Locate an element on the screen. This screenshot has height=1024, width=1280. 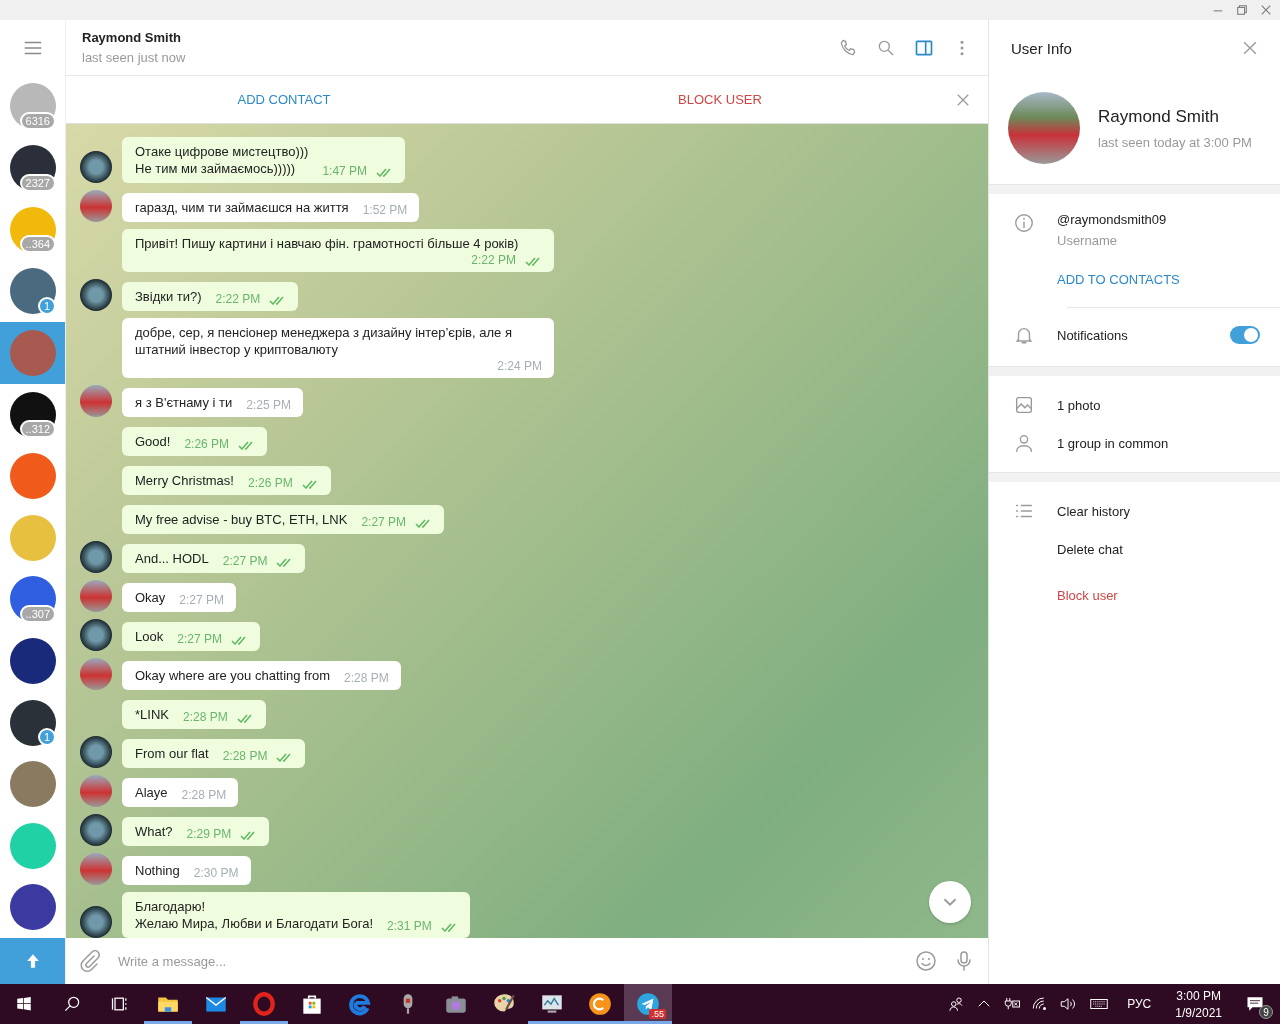
unread-badge: 6316 is located at coordinates (37, 121).